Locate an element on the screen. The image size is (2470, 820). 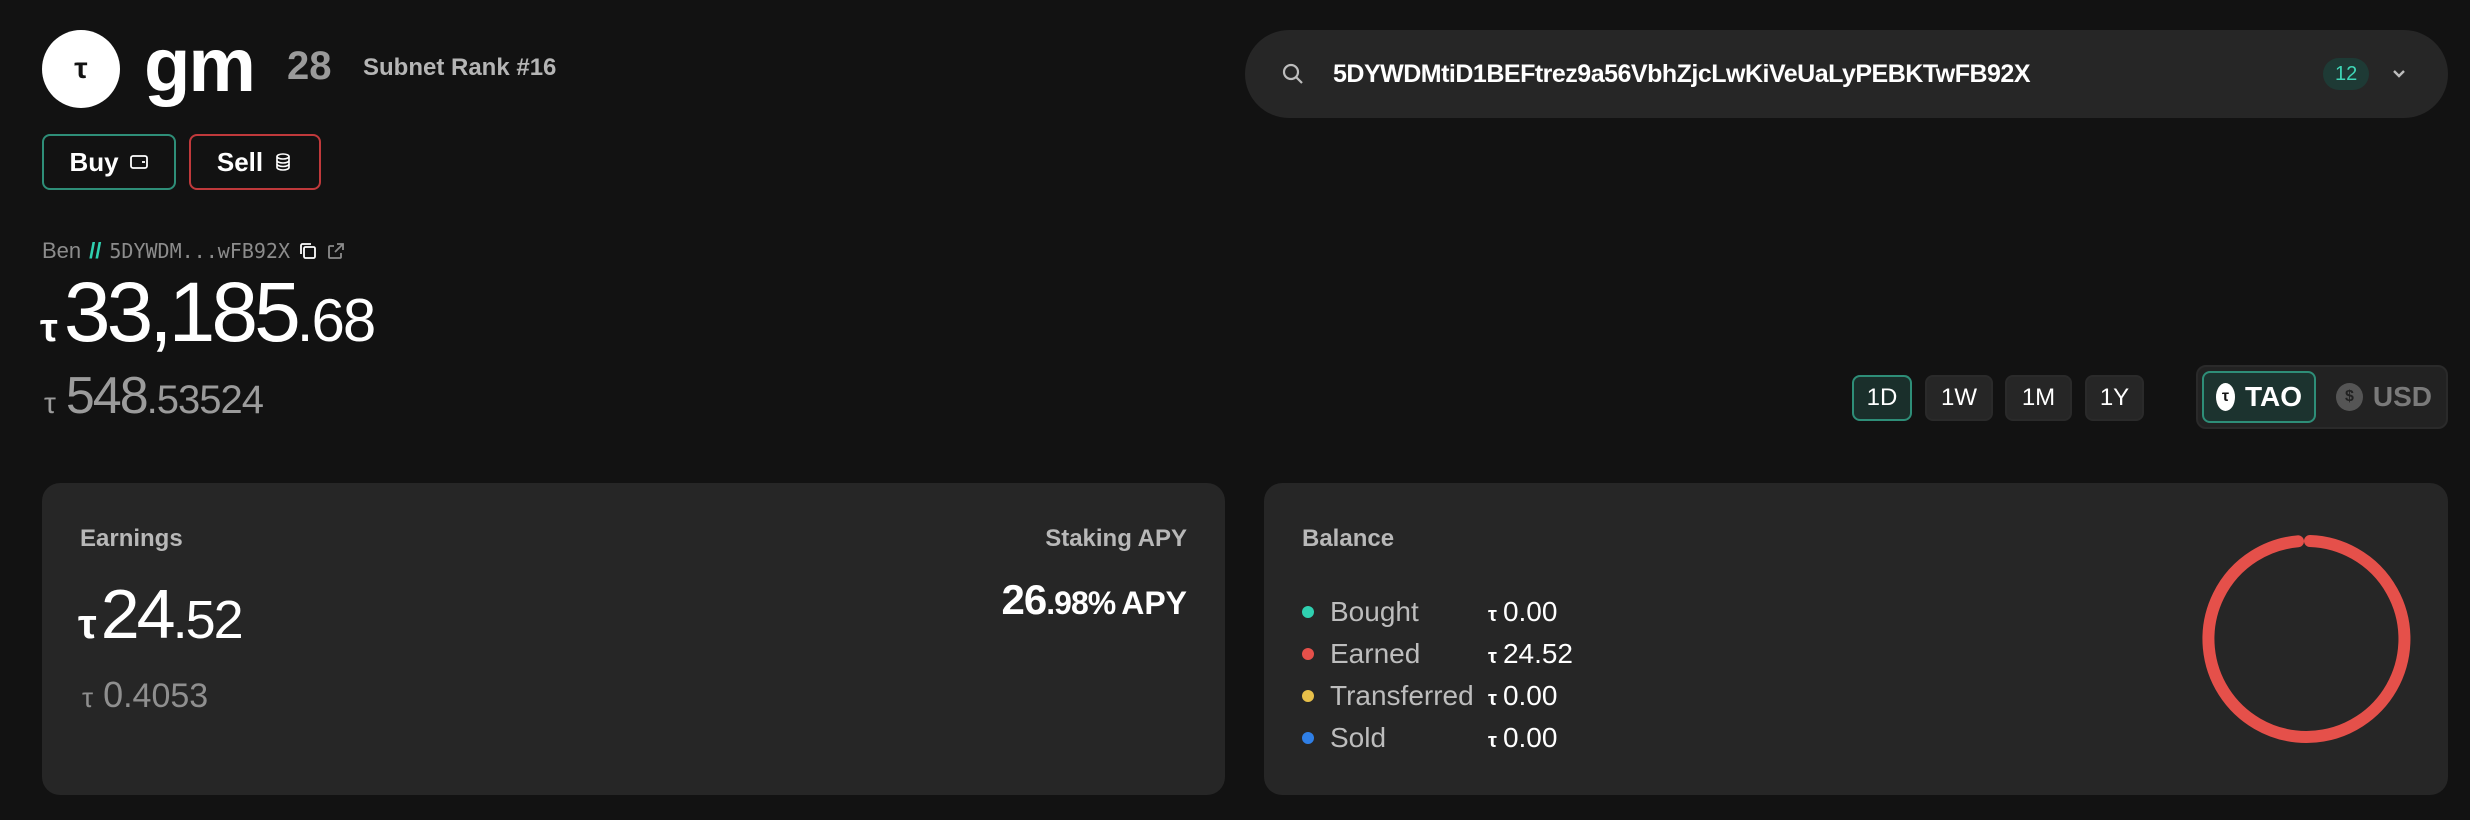
dollar-coin-icon: $ is located at coordinates (2349, 397).